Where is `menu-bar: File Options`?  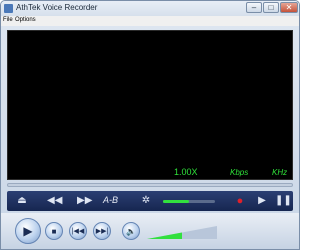 menu-bar: File Options is located at coordinates (150, 21).